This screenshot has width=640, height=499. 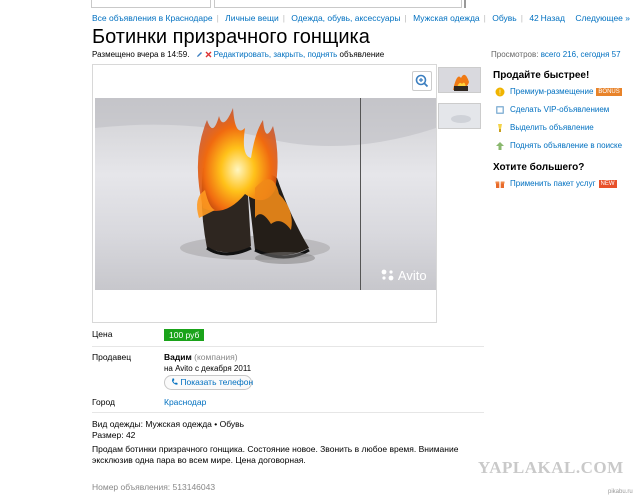 I want to click on new-badge: NEW, so click(x=607, y=184).